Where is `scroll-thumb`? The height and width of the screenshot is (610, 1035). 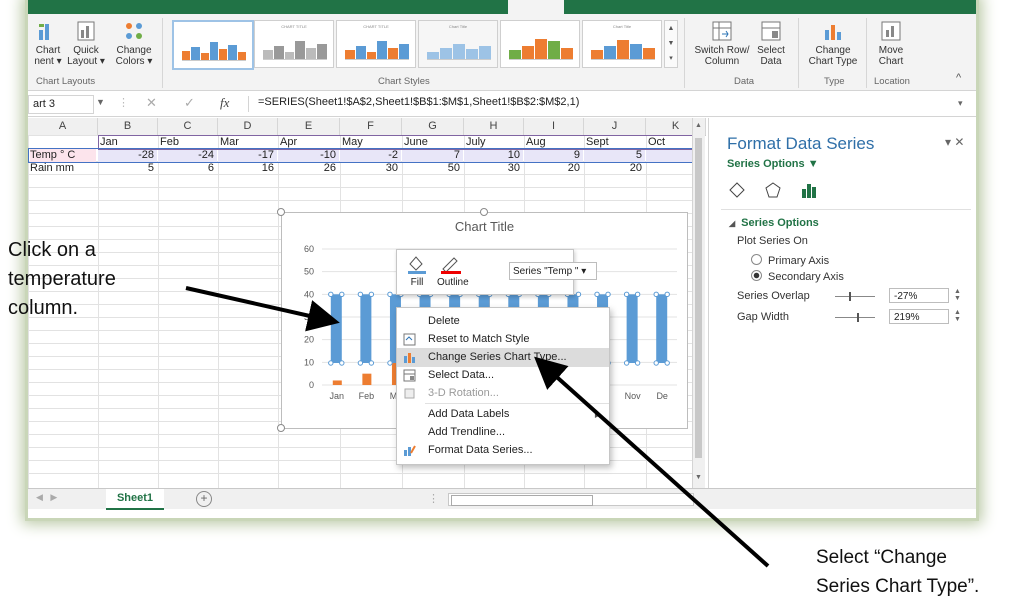
scroll-thumb is located at coordinates (698, 298).